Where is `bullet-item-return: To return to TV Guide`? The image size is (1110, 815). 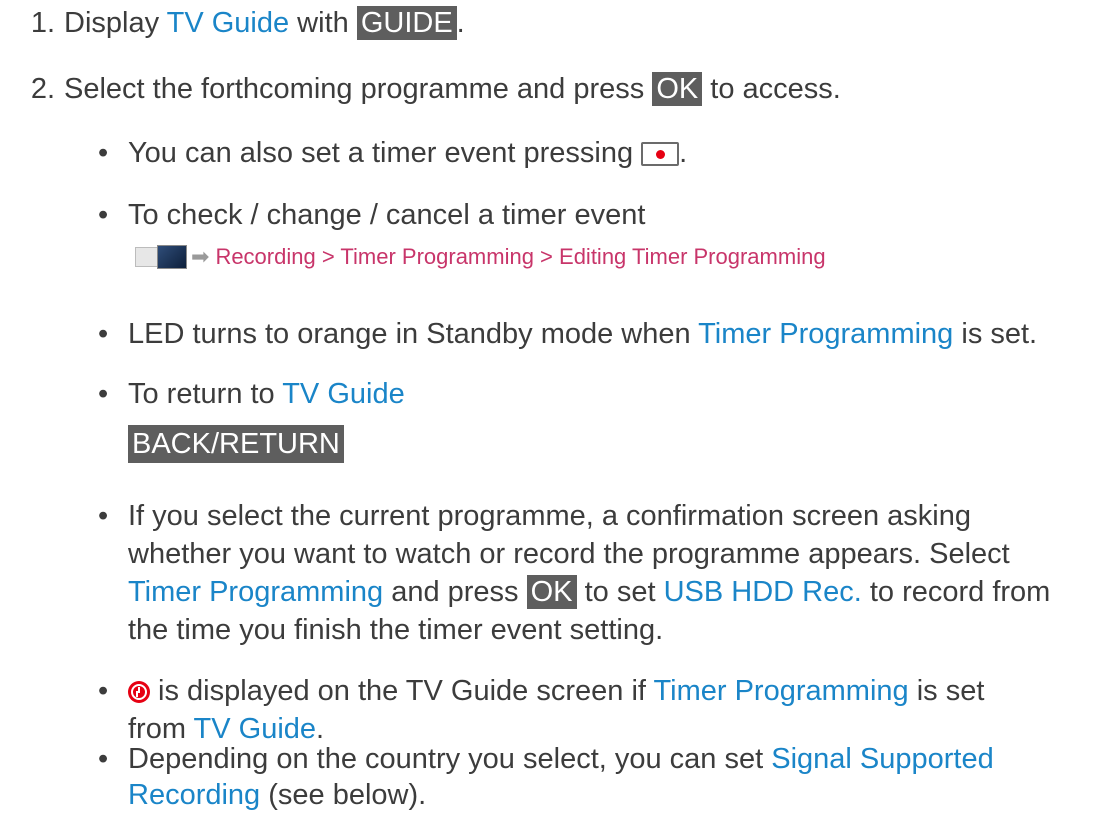 bullet-item-return: To return to TV Guide is located at coordinates (266, 394).